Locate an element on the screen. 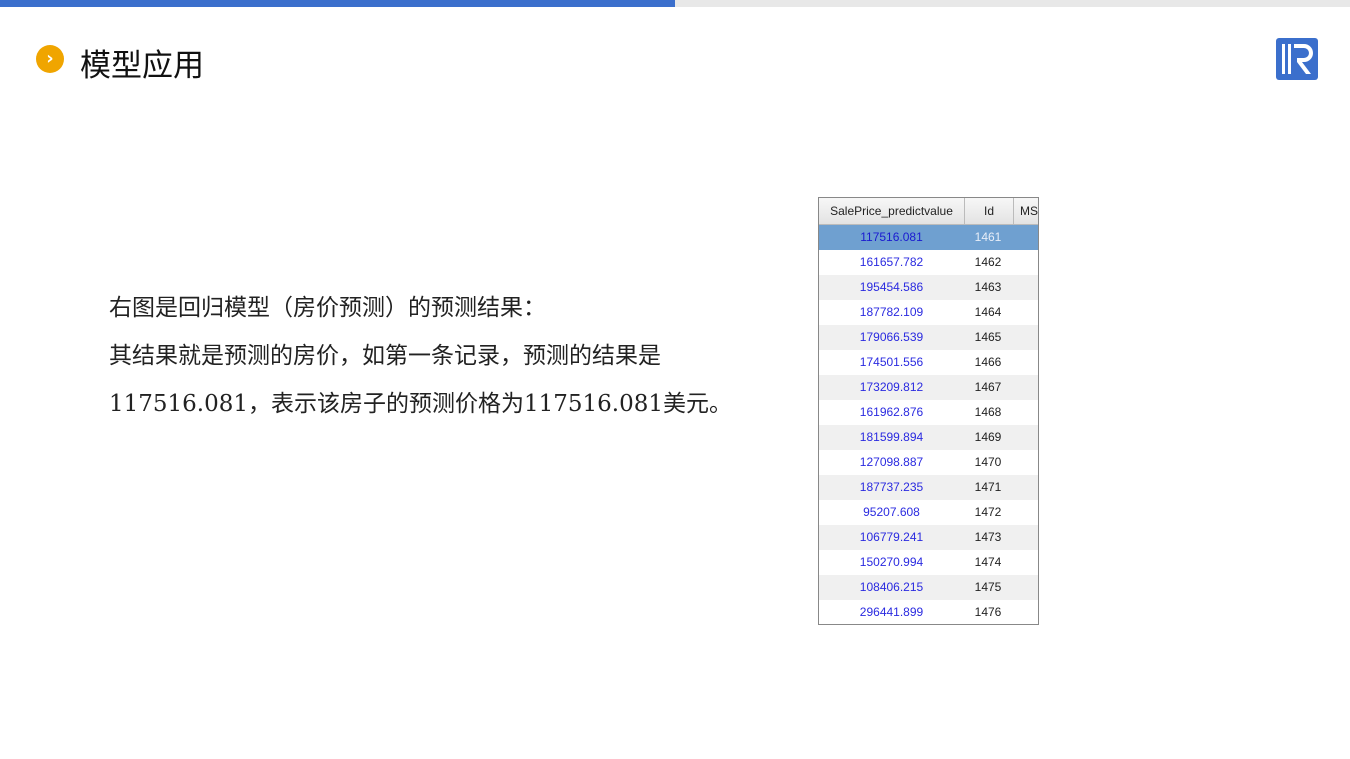 Image resolution: width=1350 pixels, height=759 pixels. predicted-price-cell: 195454.586 is located at coordinates (891, 287).